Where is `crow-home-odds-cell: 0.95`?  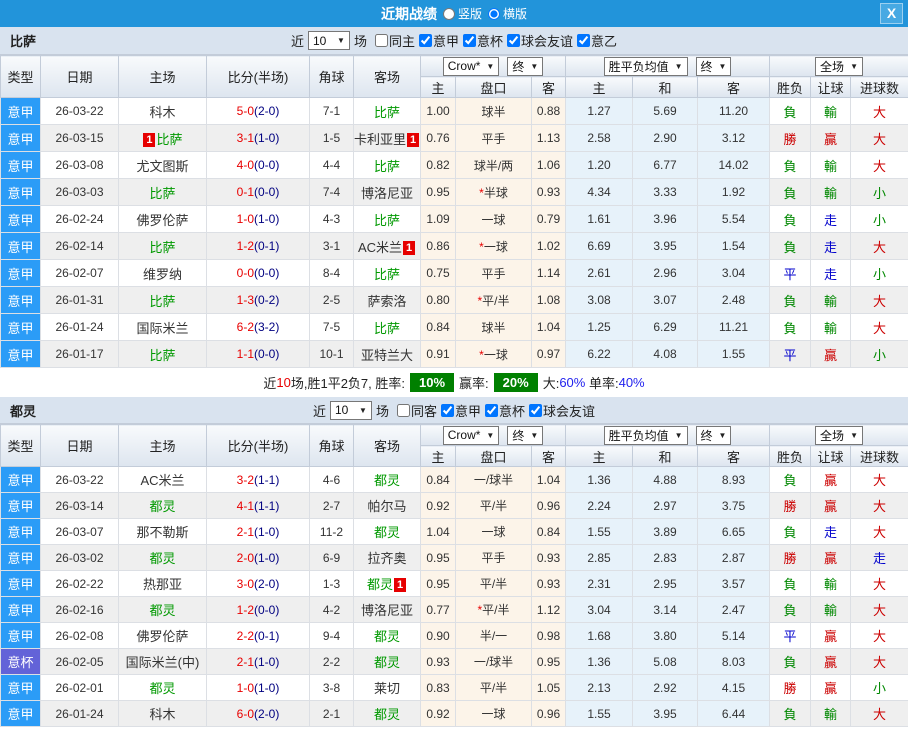 crow-home-odds-cell: 0.95 is located at coordinates (438, 192).